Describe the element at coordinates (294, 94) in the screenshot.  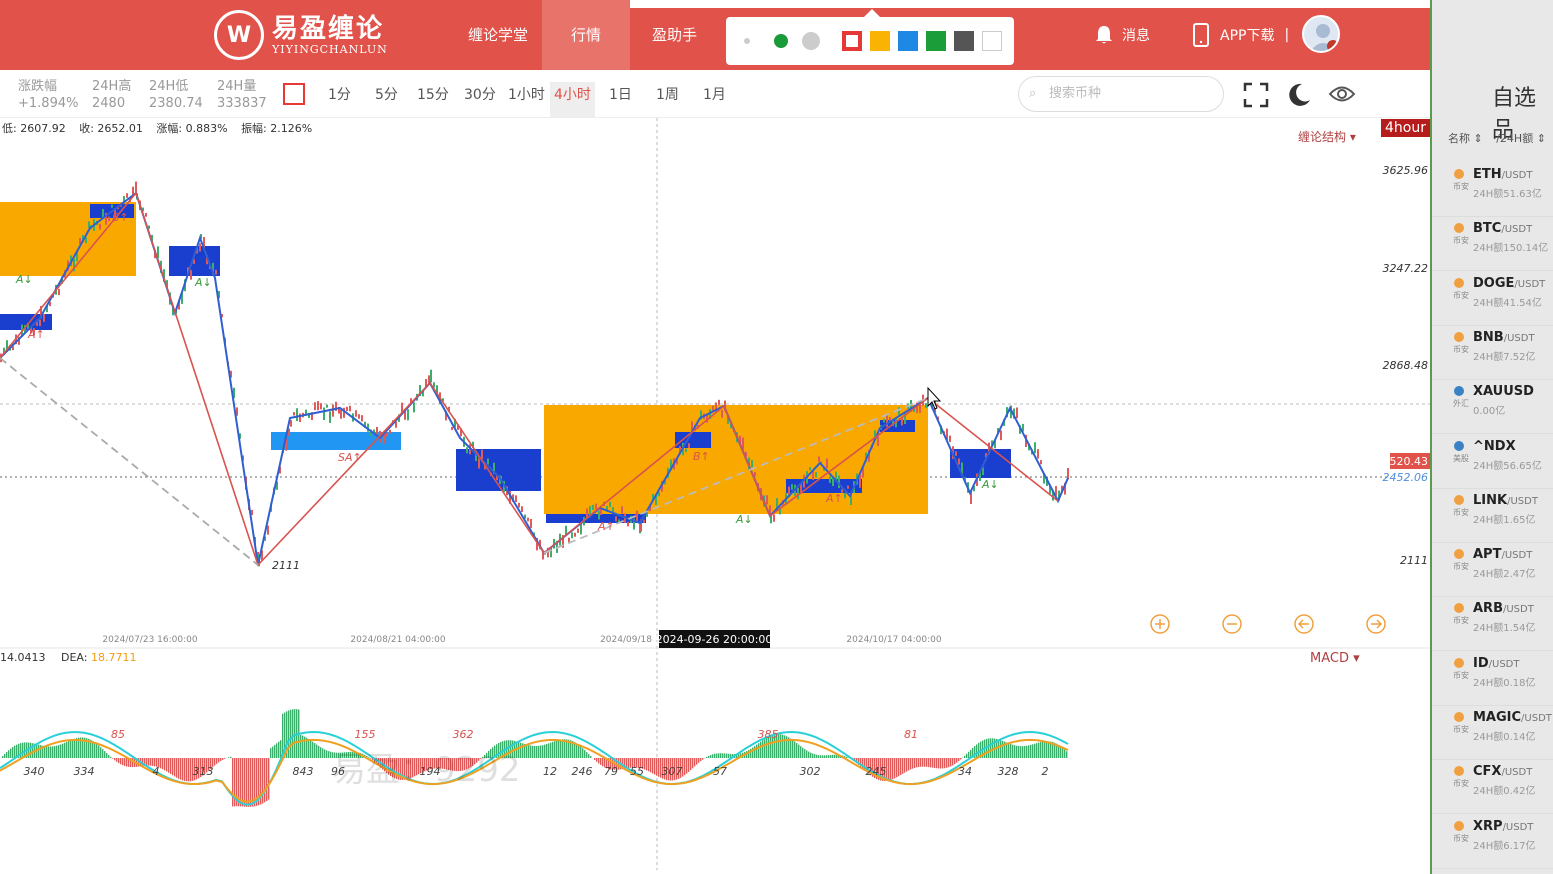
I see `draw-rect-tool-icon` at that location.